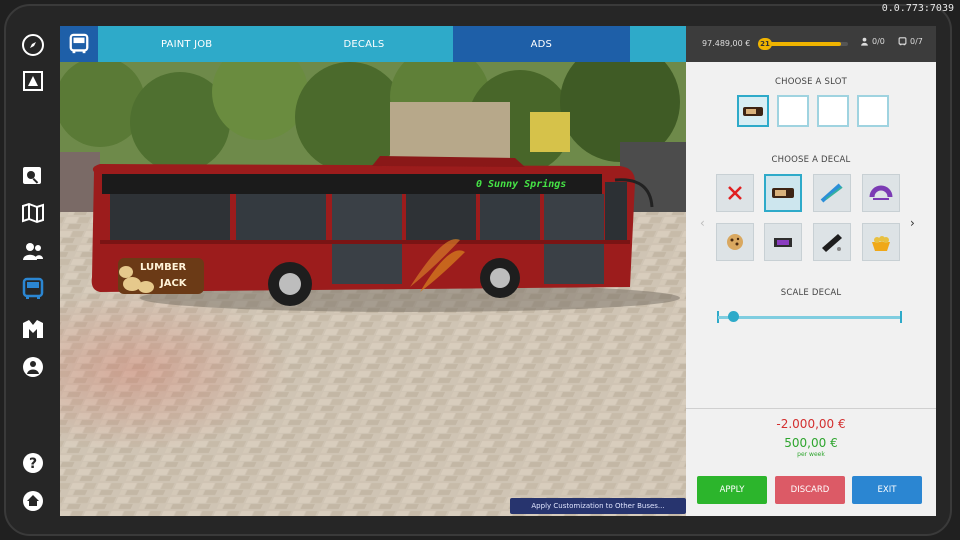 This screenshot has width=960, height=540. Describe the element at coordinates (33, 45) in the screenshot. I see `compass-icon` at that location.